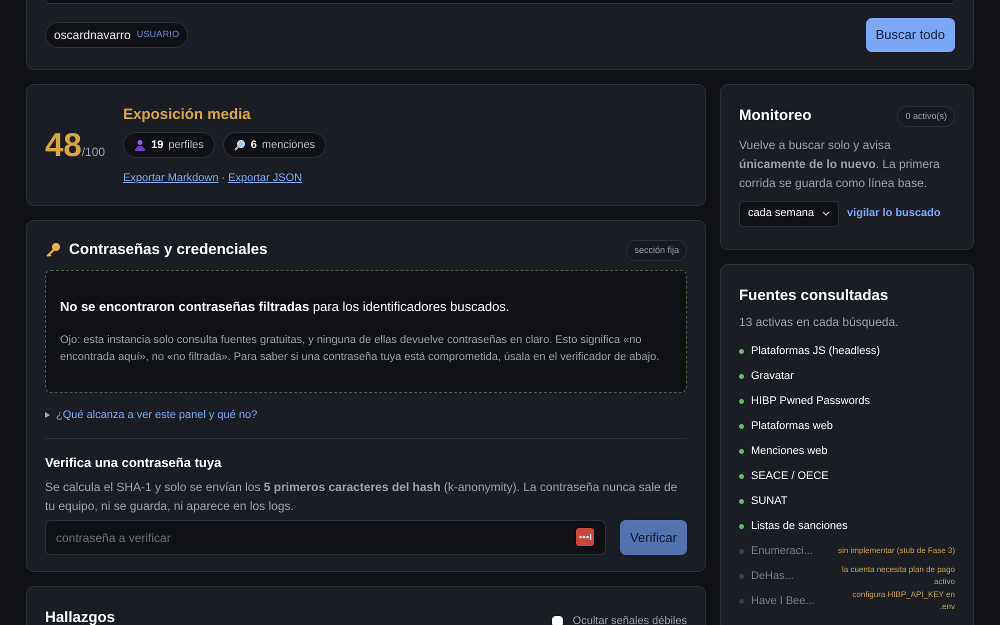 The height and width of the screenshot is (625, 1000). Describe the element at coordinates (775, 116) in the screenshot. I see `monitor-title: Monitoreo` at that location.